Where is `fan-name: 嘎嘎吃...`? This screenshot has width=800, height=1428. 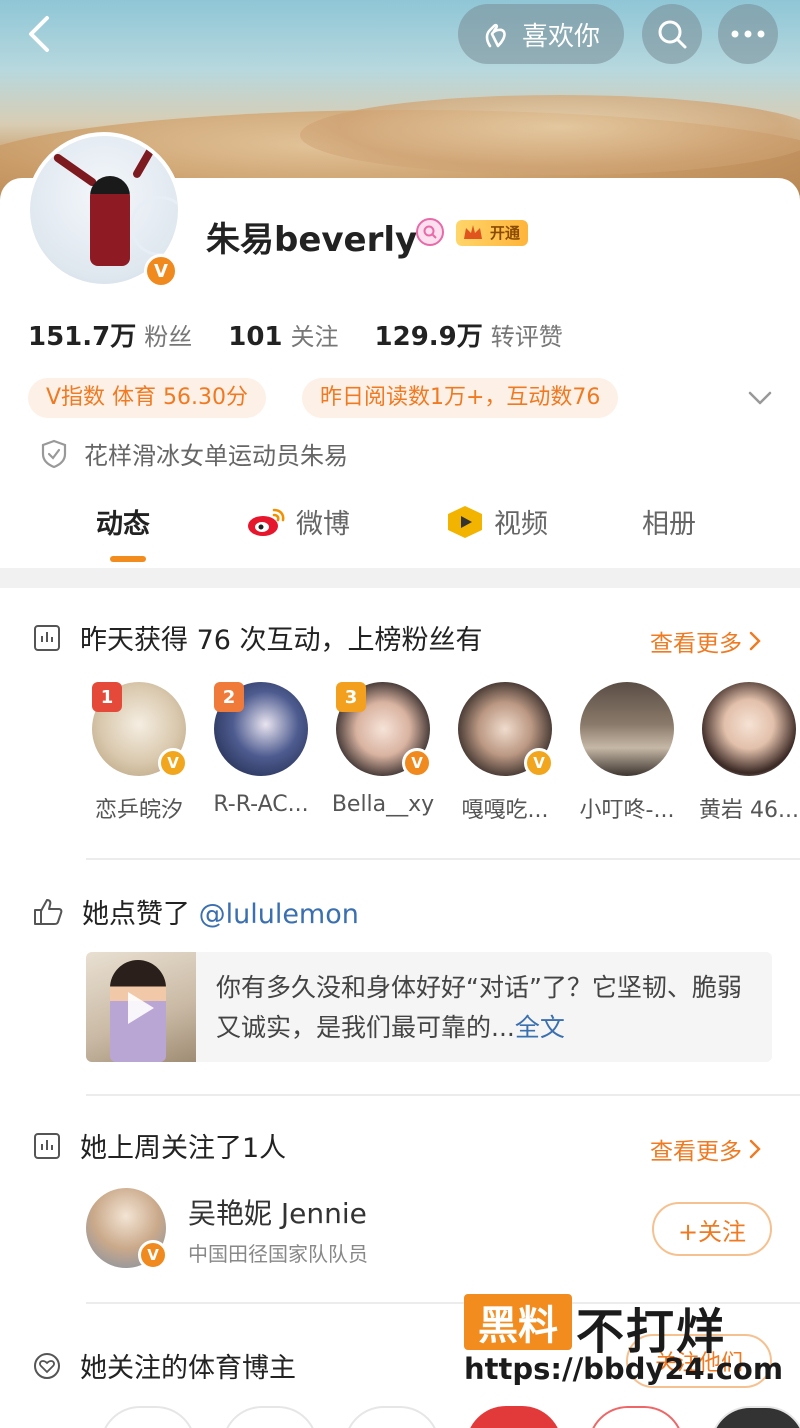 fan-name: 嘎嘎吃... is located at coordinates (505, 810).